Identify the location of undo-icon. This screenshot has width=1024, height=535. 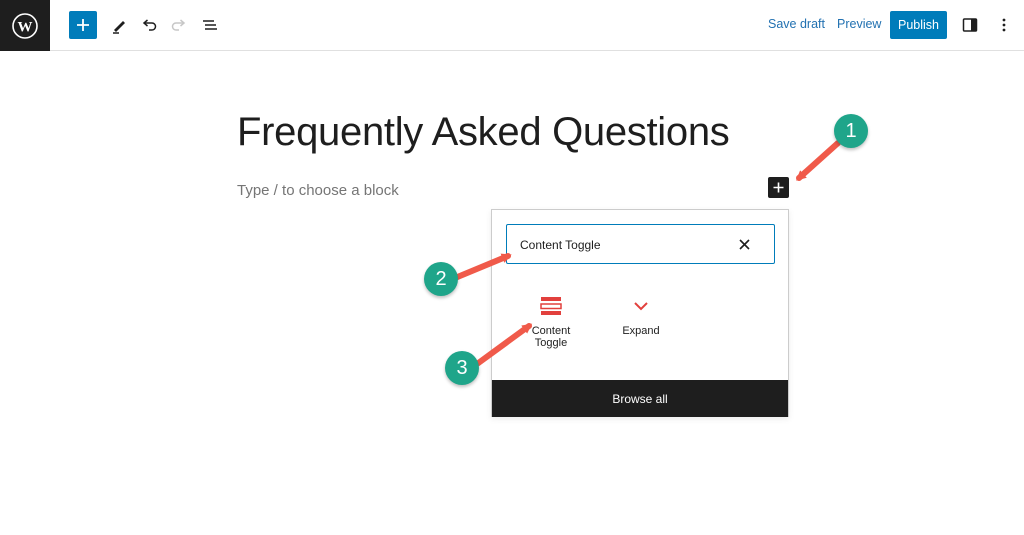
(149, 25).